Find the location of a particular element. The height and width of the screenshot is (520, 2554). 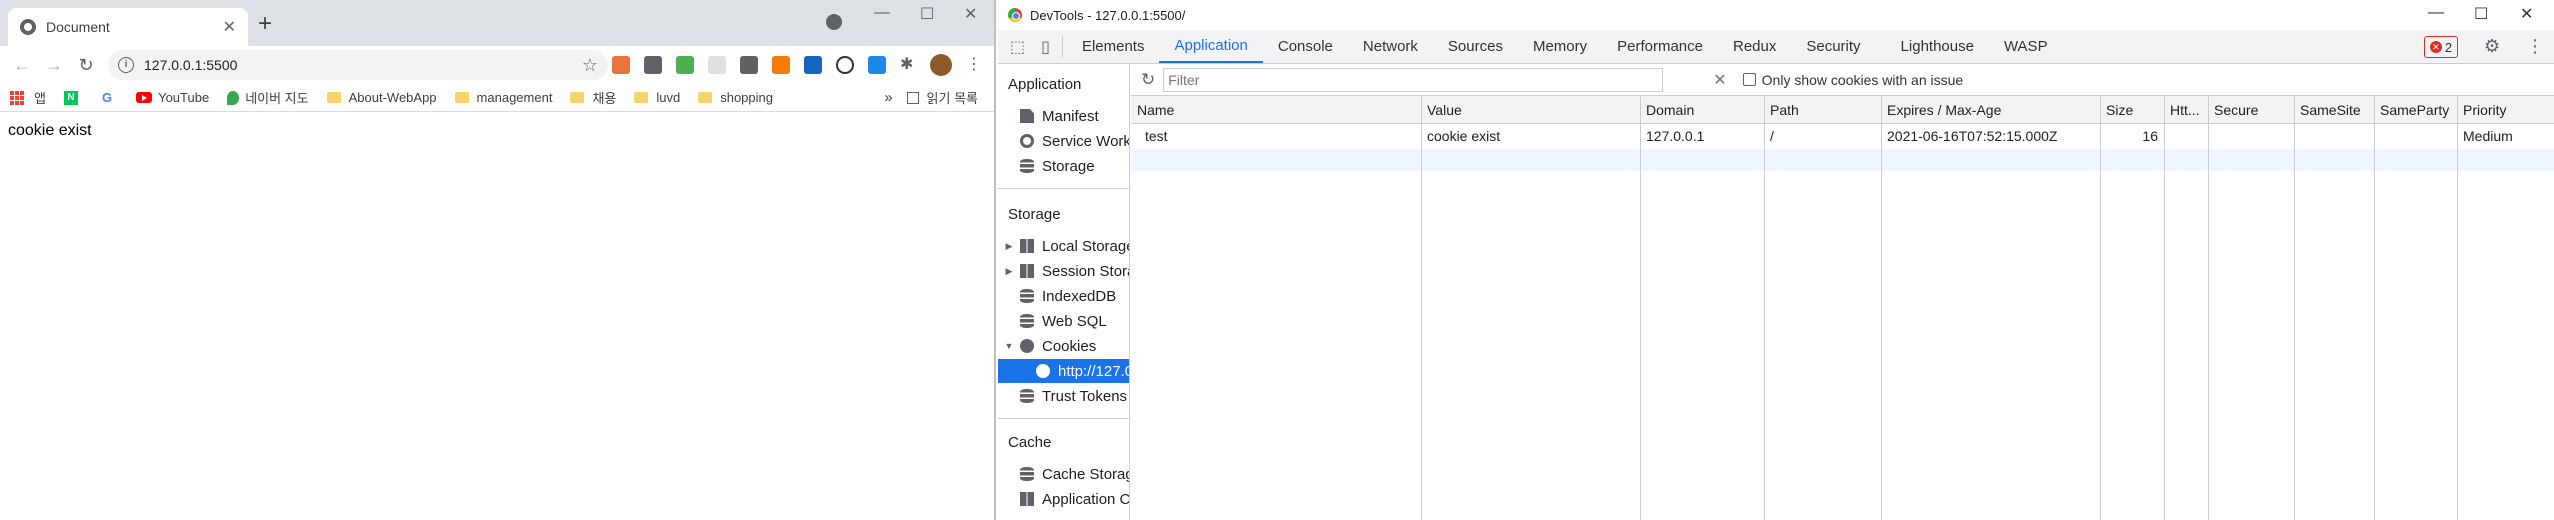

bookmark-apps: 앱 is located at coordinates (28, 97).